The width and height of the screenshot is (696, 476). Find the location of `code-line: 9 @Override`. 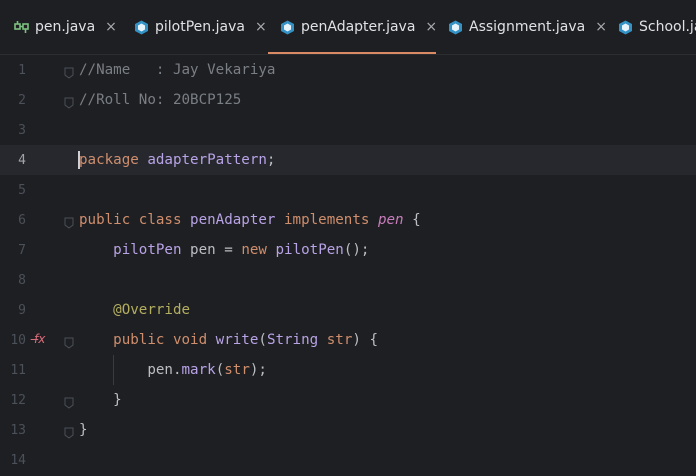

code-line: 9 @Override is located at coordinates (348, 310).